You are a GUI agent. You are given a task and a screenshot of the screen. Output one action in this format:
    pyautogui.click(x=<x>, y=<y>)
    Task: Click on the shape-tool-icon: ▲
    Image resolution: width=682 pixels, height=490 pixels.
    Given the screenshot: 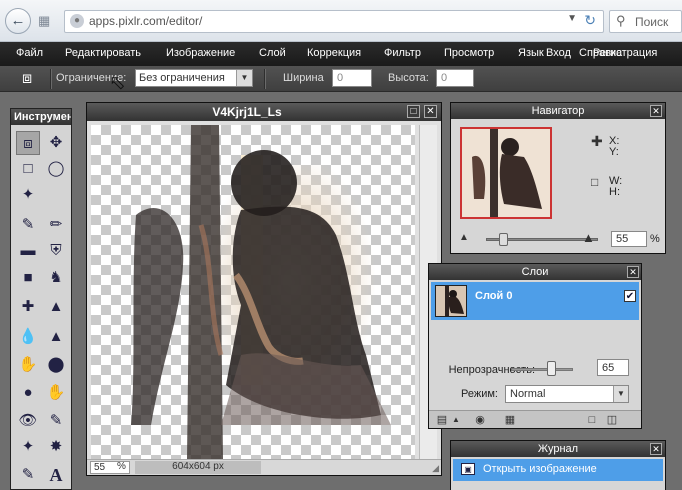 What is the action you would take?
    pyautogui.click(x=56, y=307)
    